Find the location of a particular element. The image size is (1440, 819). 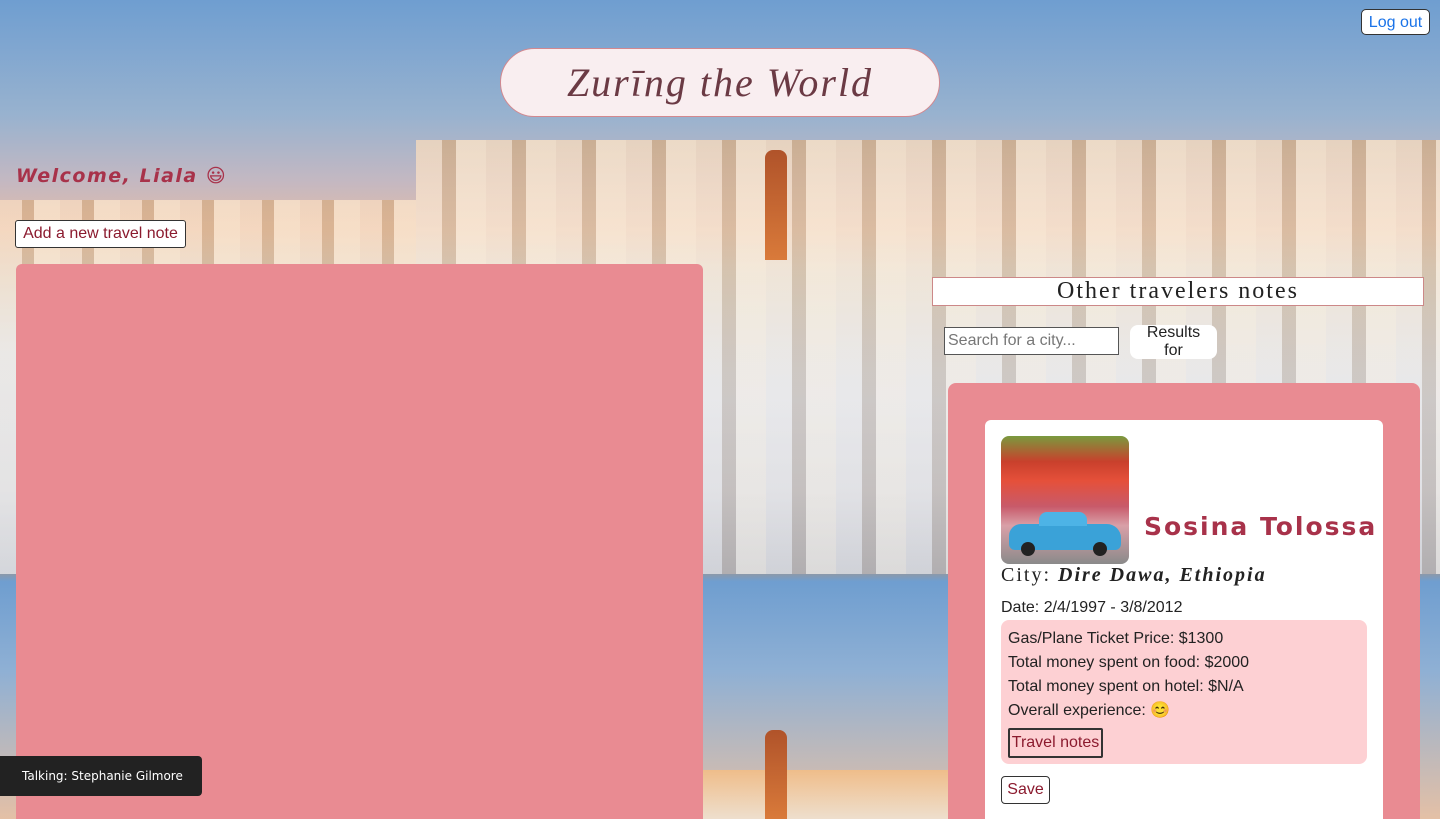

city-value: Dire Dawa, Ethiopia is located at coordinates (1162, 575).